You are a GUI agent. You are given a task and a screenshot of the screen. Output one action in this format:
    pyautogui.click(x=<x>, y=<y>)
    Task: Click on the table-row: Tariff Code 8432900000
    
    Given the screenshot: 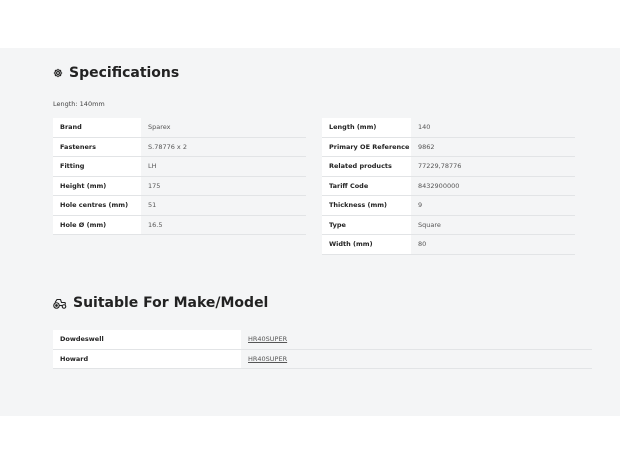 What is the action you would take?
    pyautogui.click(x=448, y=186)
    